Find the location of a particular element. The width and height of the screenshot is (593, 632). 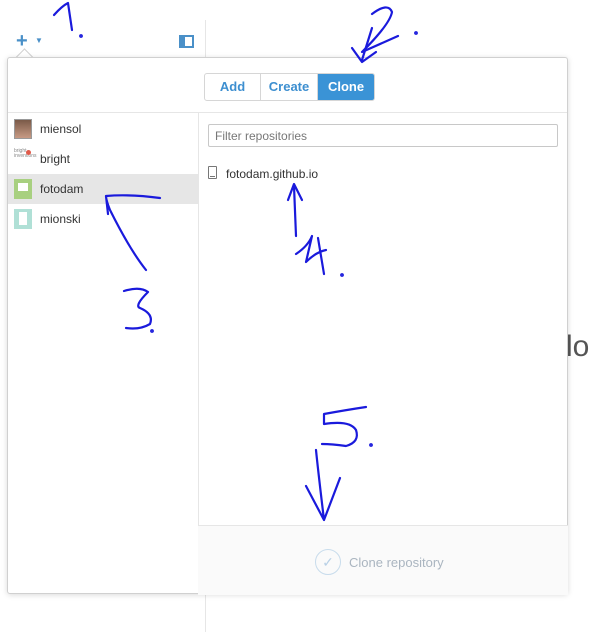

tab-clone: Clone is located at coordinates (346, 87).